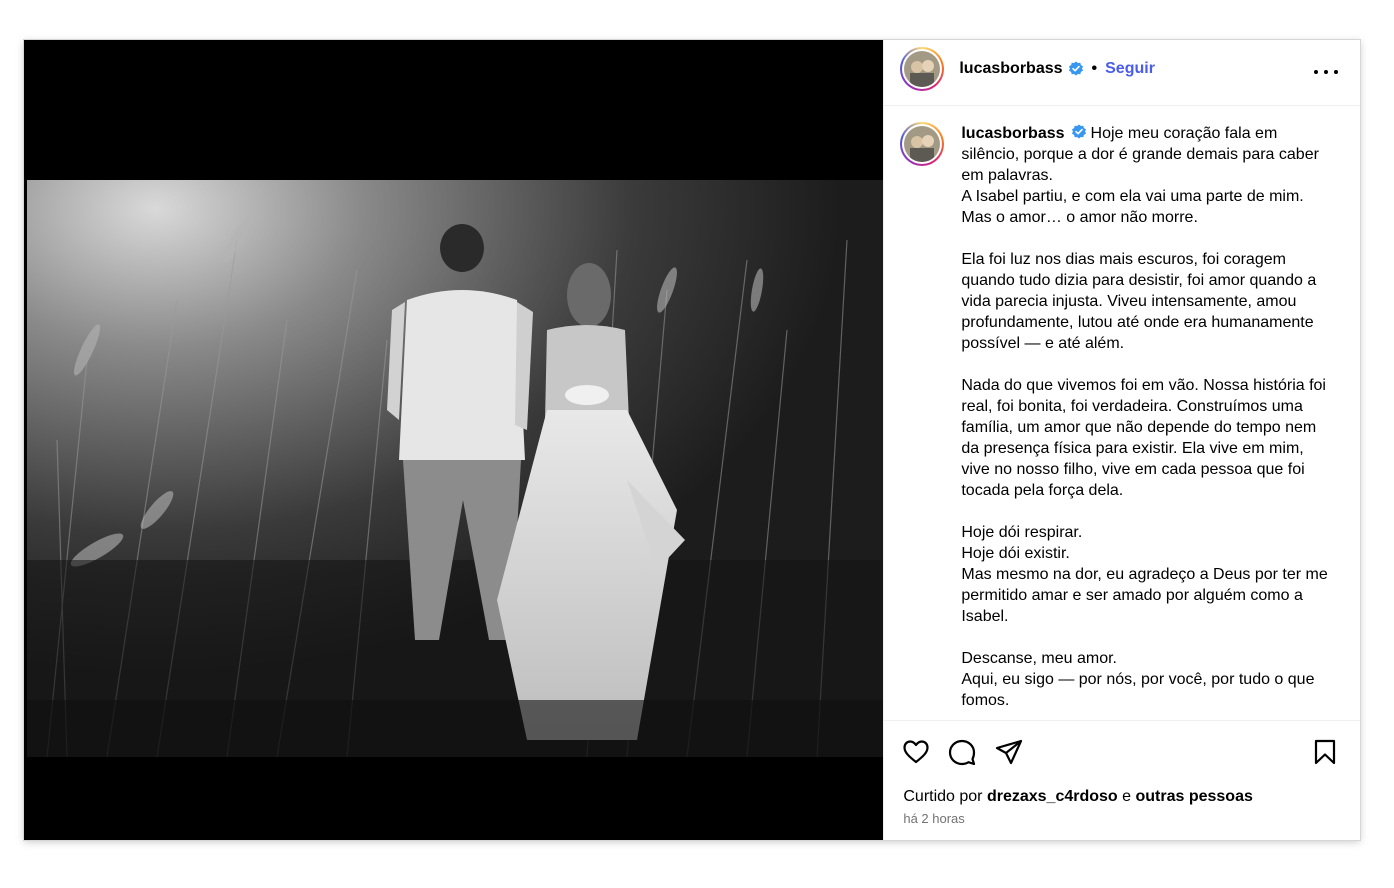  I want to click on more-options-icon, so click(1326, 72).